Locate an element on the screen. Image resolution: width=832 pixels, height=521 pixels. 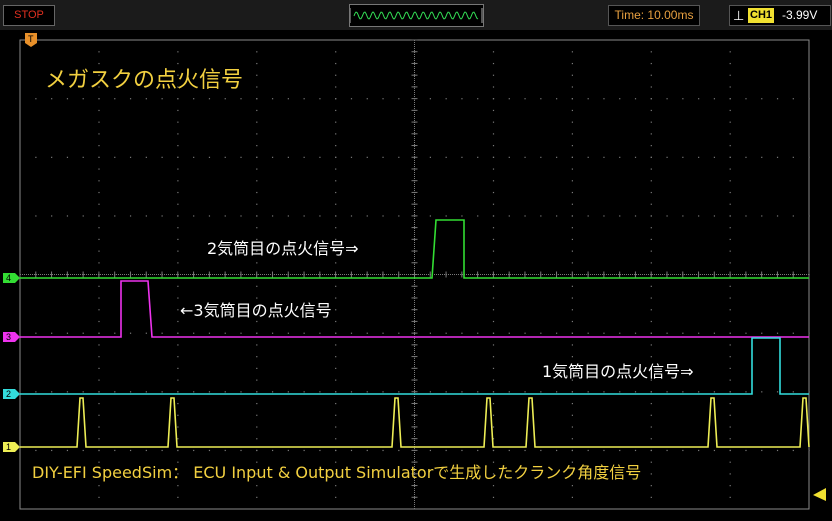
trigger-edge-icon: ⊥ is located at coordinates (739, 15).